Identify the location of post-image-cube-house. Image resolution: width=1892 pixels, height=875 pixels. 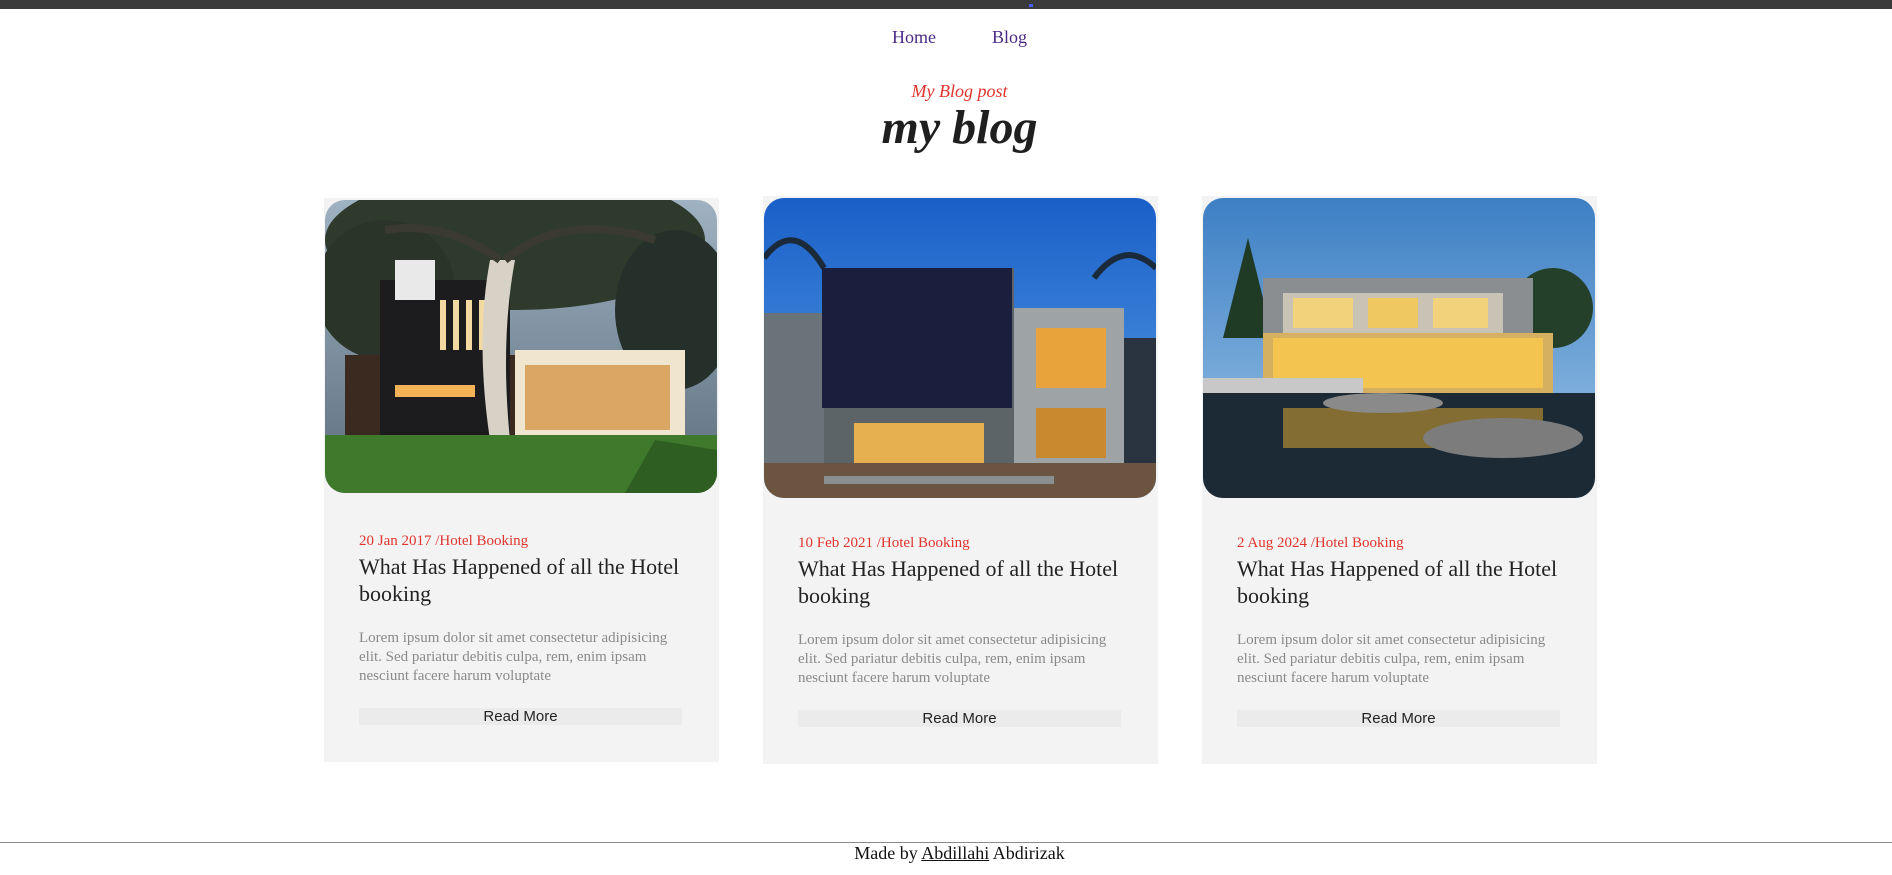
(960, 348).